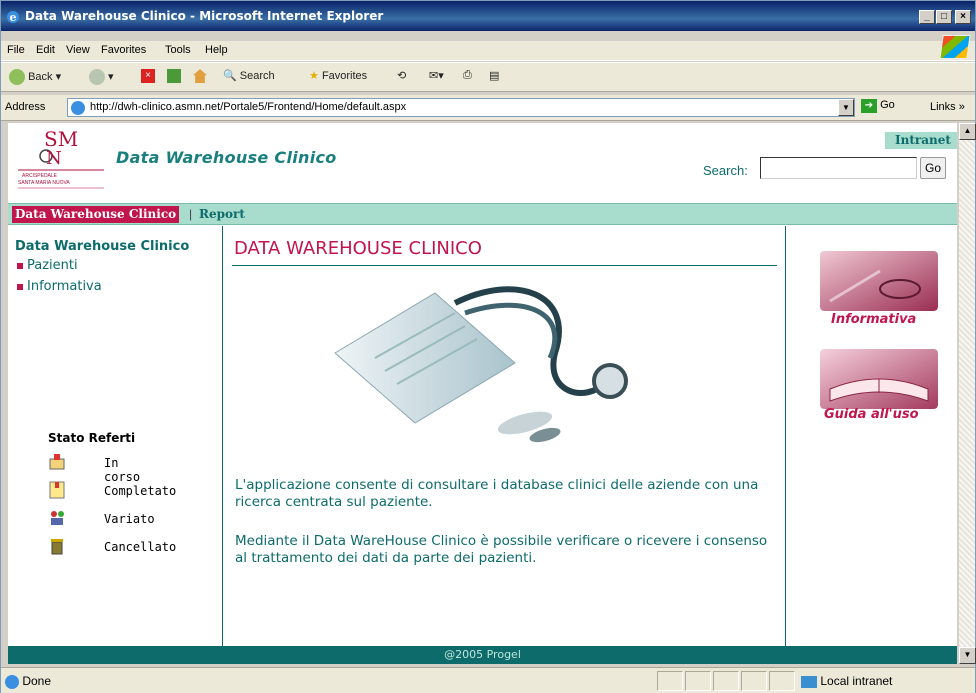 The height and width of the screenshot is (693, 976). Describe the element at coordinates (482, 214) in the screenshot. I see `nav-bar: Data Warehouse Clinico | Report` at that location.